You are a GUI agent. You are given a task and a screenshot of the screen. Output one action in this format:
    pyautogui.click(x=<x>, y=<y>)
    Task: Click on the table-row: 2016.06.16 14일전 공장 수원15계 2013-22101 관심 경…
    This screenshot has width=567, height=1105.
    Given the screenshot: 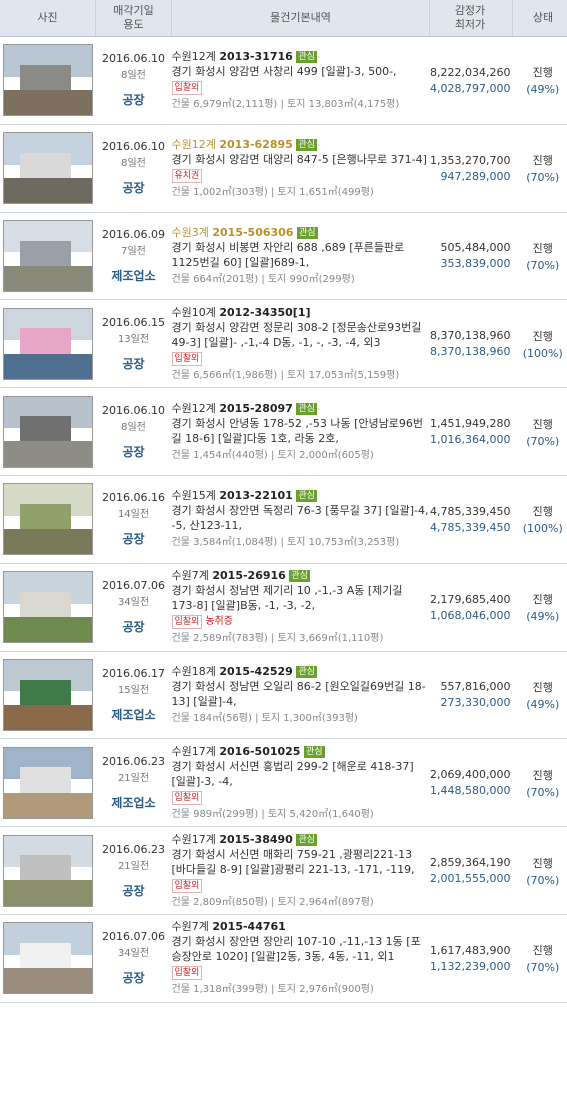 What is the action you would take?
    pyautogui.click(x=283, y=519)
    